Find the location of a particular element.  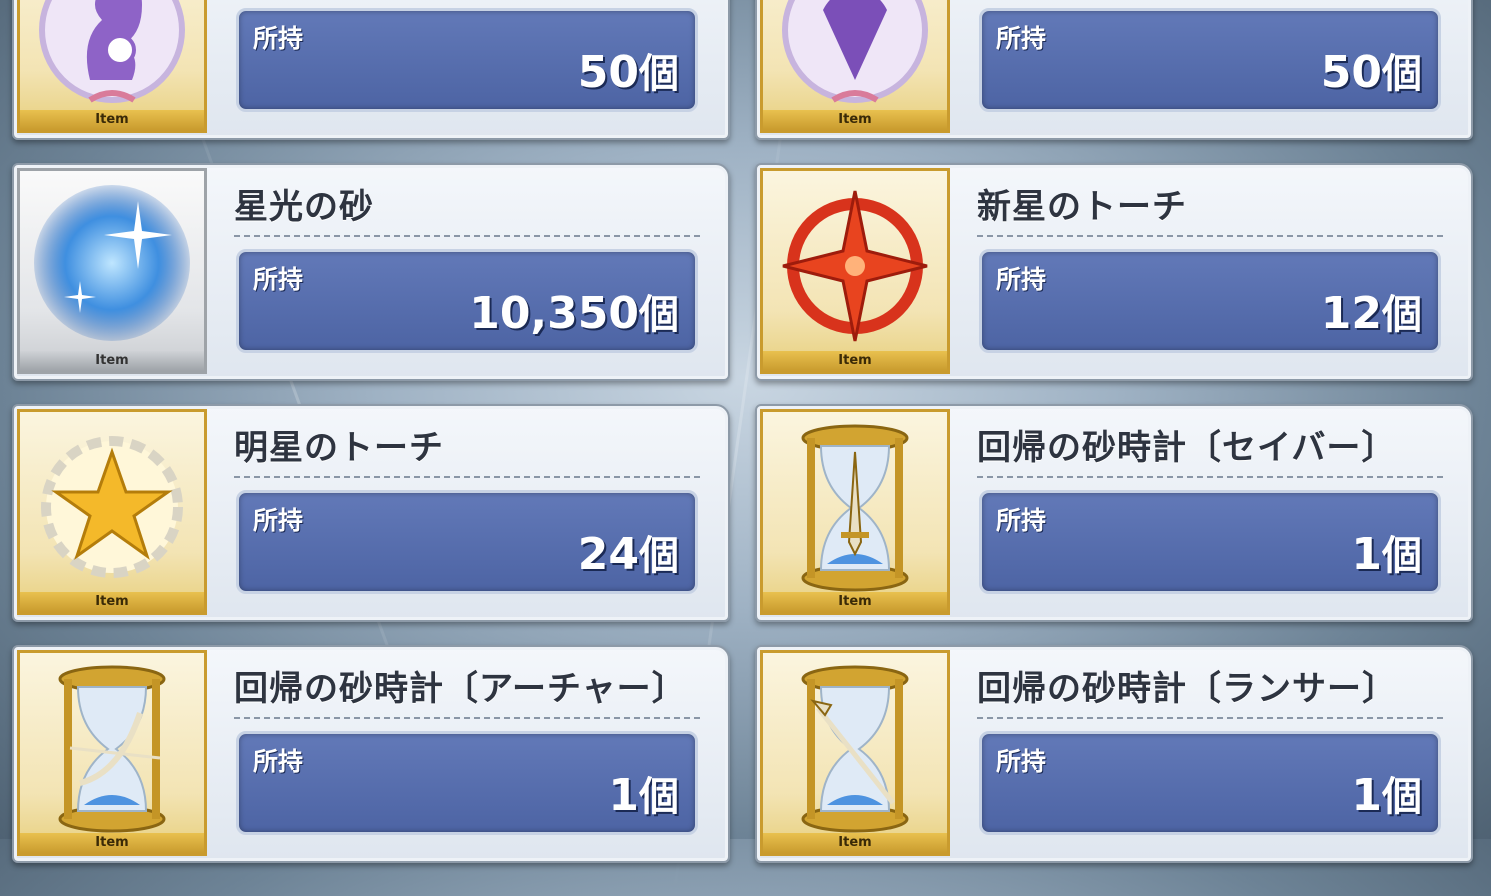

item-name: 星光の砂 is located at coordinates (304, 207).